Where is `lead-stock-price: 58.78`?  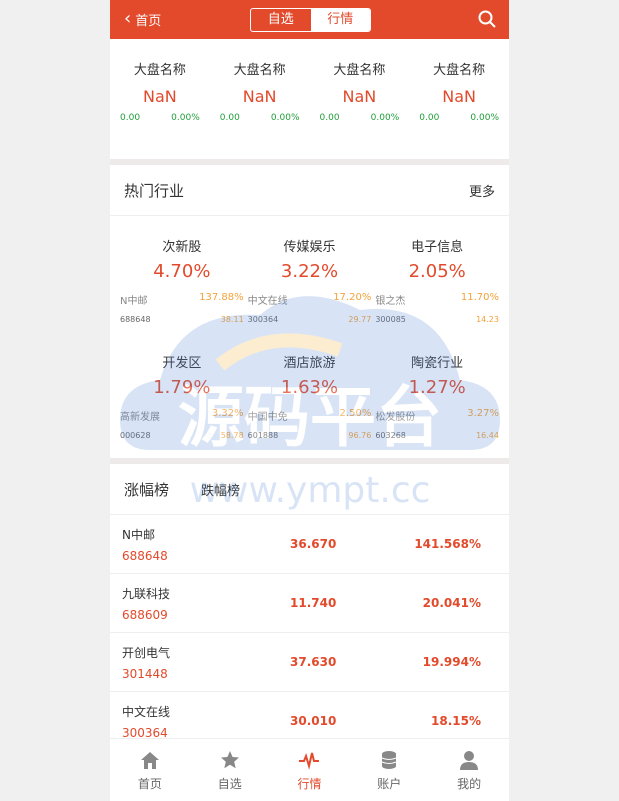
lead-stock-price: 58.78 is located at coordinates (232, 435).